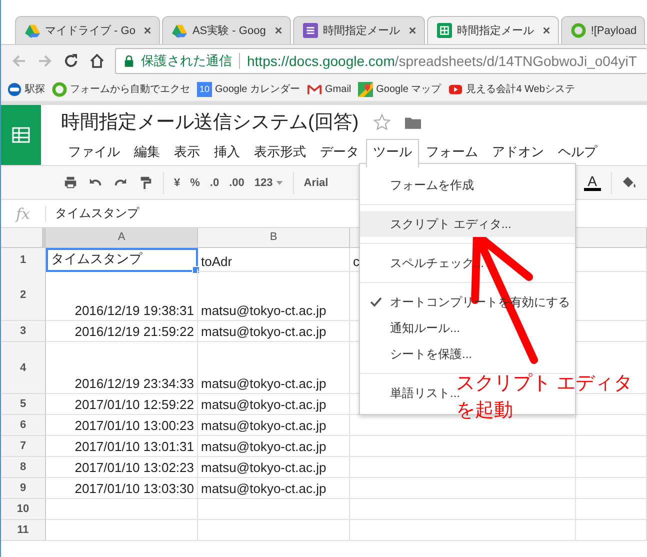 Image resolution: width=647 pixels, height=557 pixels. I want to click on format-button: .0, so click(215, 182).